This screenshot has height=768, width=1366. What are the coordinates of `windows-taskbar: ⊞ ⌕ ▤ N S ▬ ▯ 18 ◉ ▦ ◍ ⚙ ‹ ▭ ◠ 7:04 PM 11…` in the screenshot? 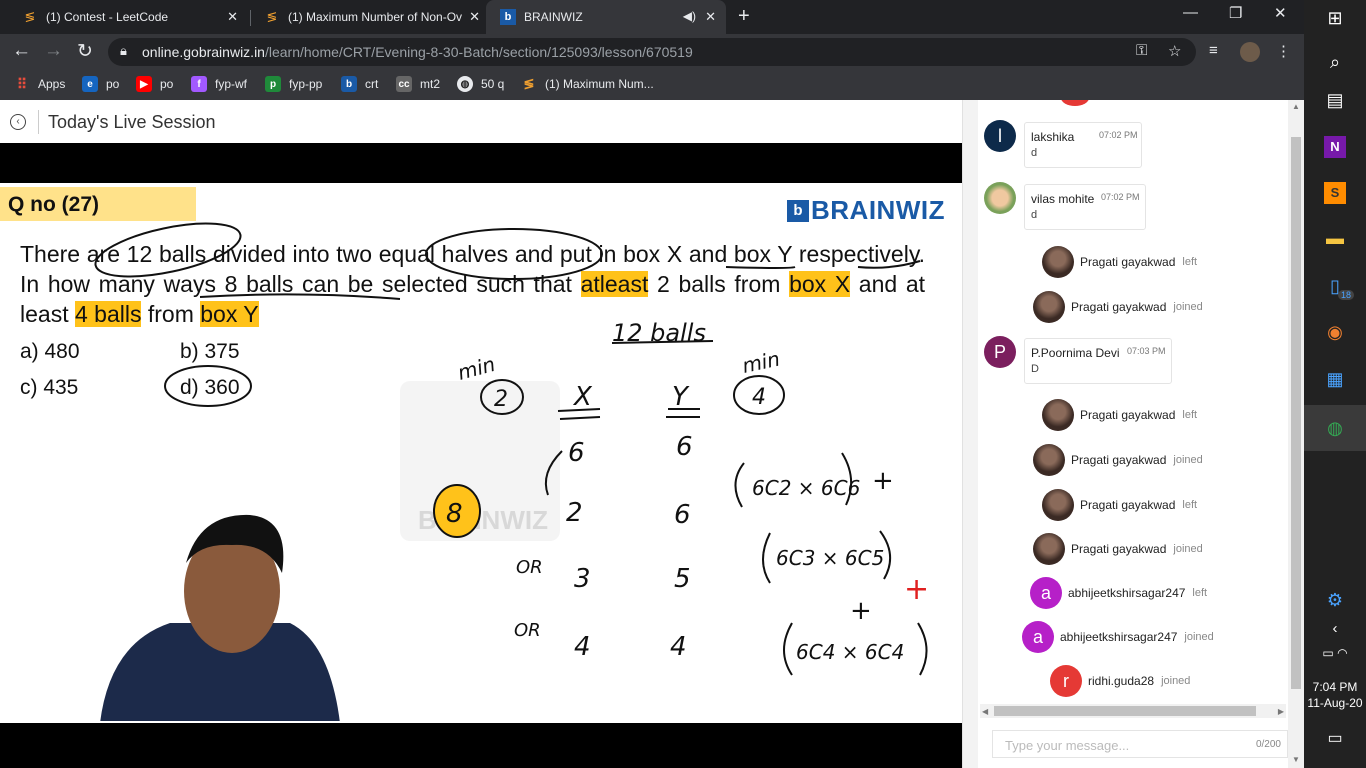 It's located at (1335, 384).